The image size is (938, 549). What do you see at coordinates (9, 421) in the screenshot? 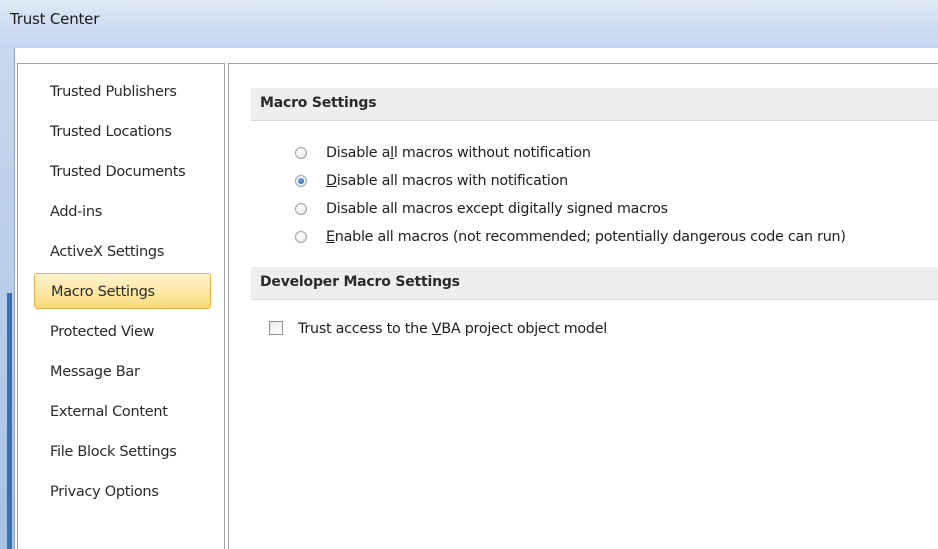
I see `window-frame-accent` at bounding box center [9, 421].